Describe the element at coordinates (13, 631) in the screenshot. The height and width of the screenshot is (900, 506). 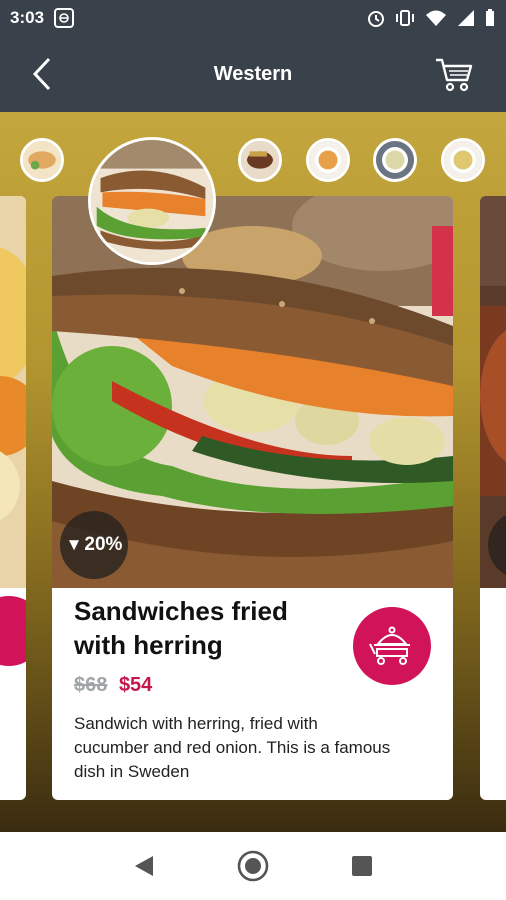
I see `previous-card-order-button` at that location.